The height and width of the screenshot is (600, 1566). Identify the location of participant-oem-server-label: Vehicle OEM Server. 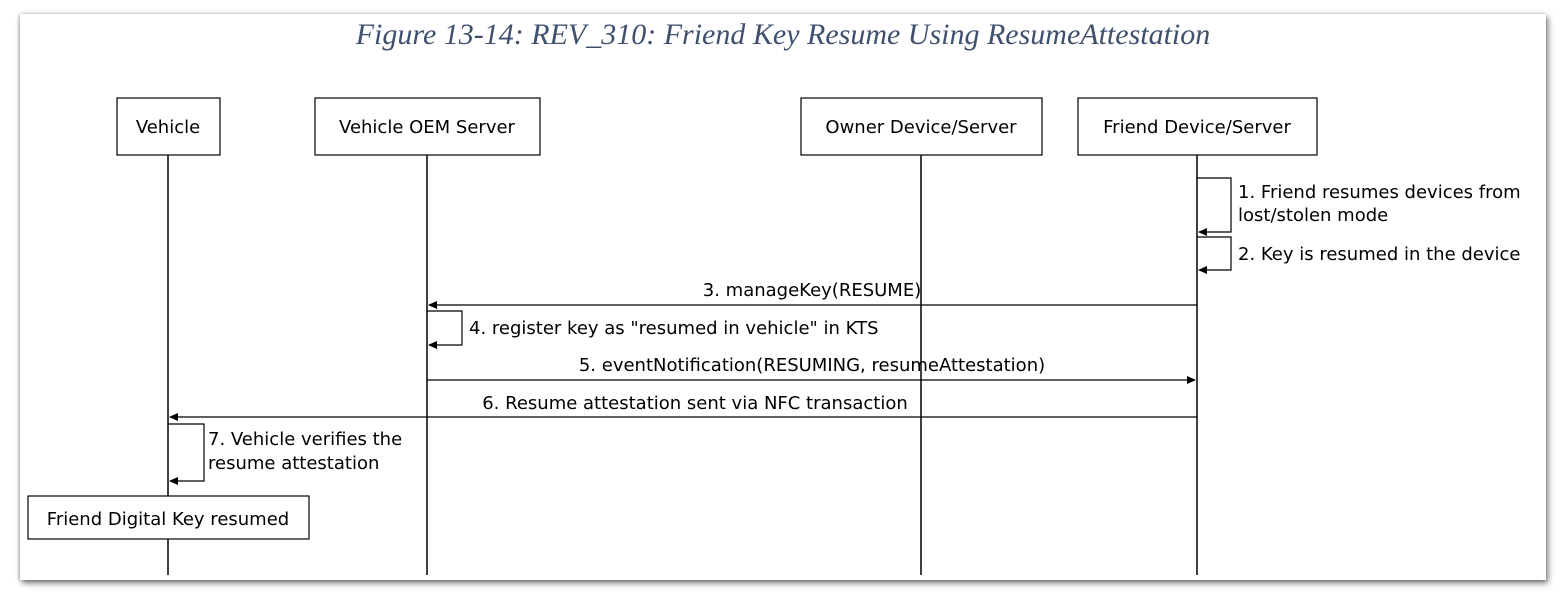
(427, 127).